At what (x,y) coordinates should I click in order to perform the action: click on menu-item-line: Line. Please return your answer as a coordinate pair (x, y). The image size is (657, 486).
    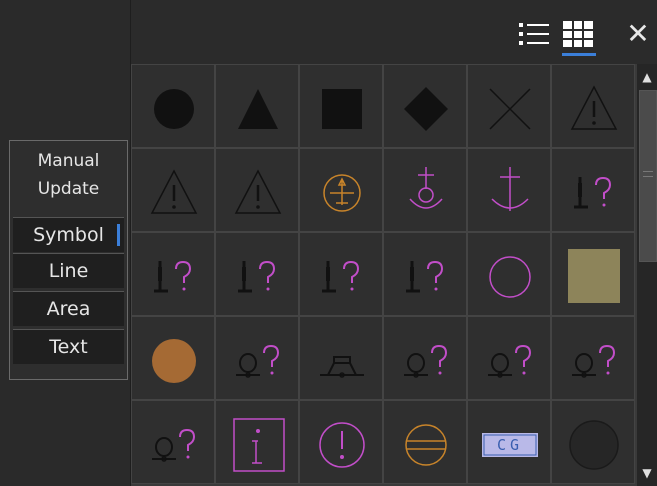
    Looking at the image, I should click on (68, 270).